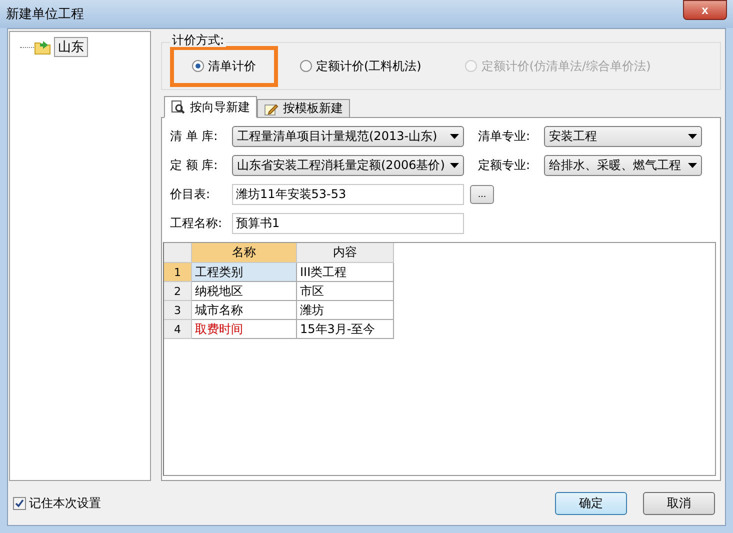 The image size is (733, 533). Describe the element at coordinates (505, 165) in the screenshot. I see `field-label: 定额专业:` at that location.